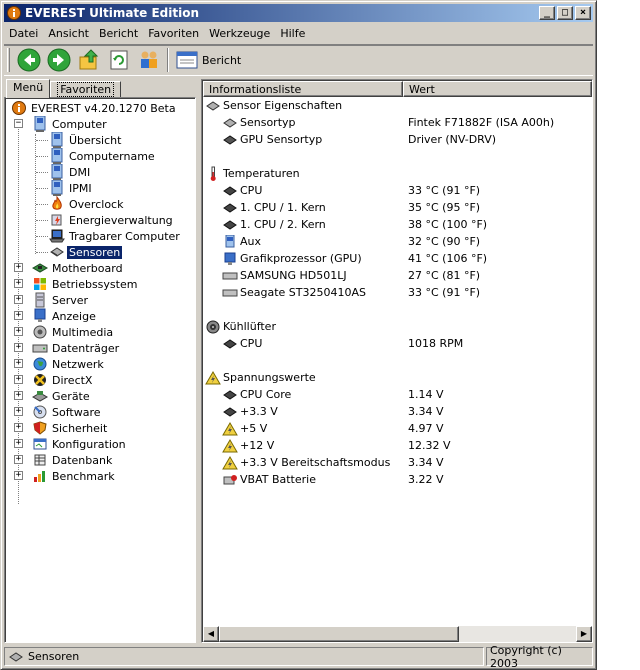 The image size is (640, 670). Describe the element at coordinates (86, 89) in the screenshot. I see `tab-favorites: Favoriten` at that location.